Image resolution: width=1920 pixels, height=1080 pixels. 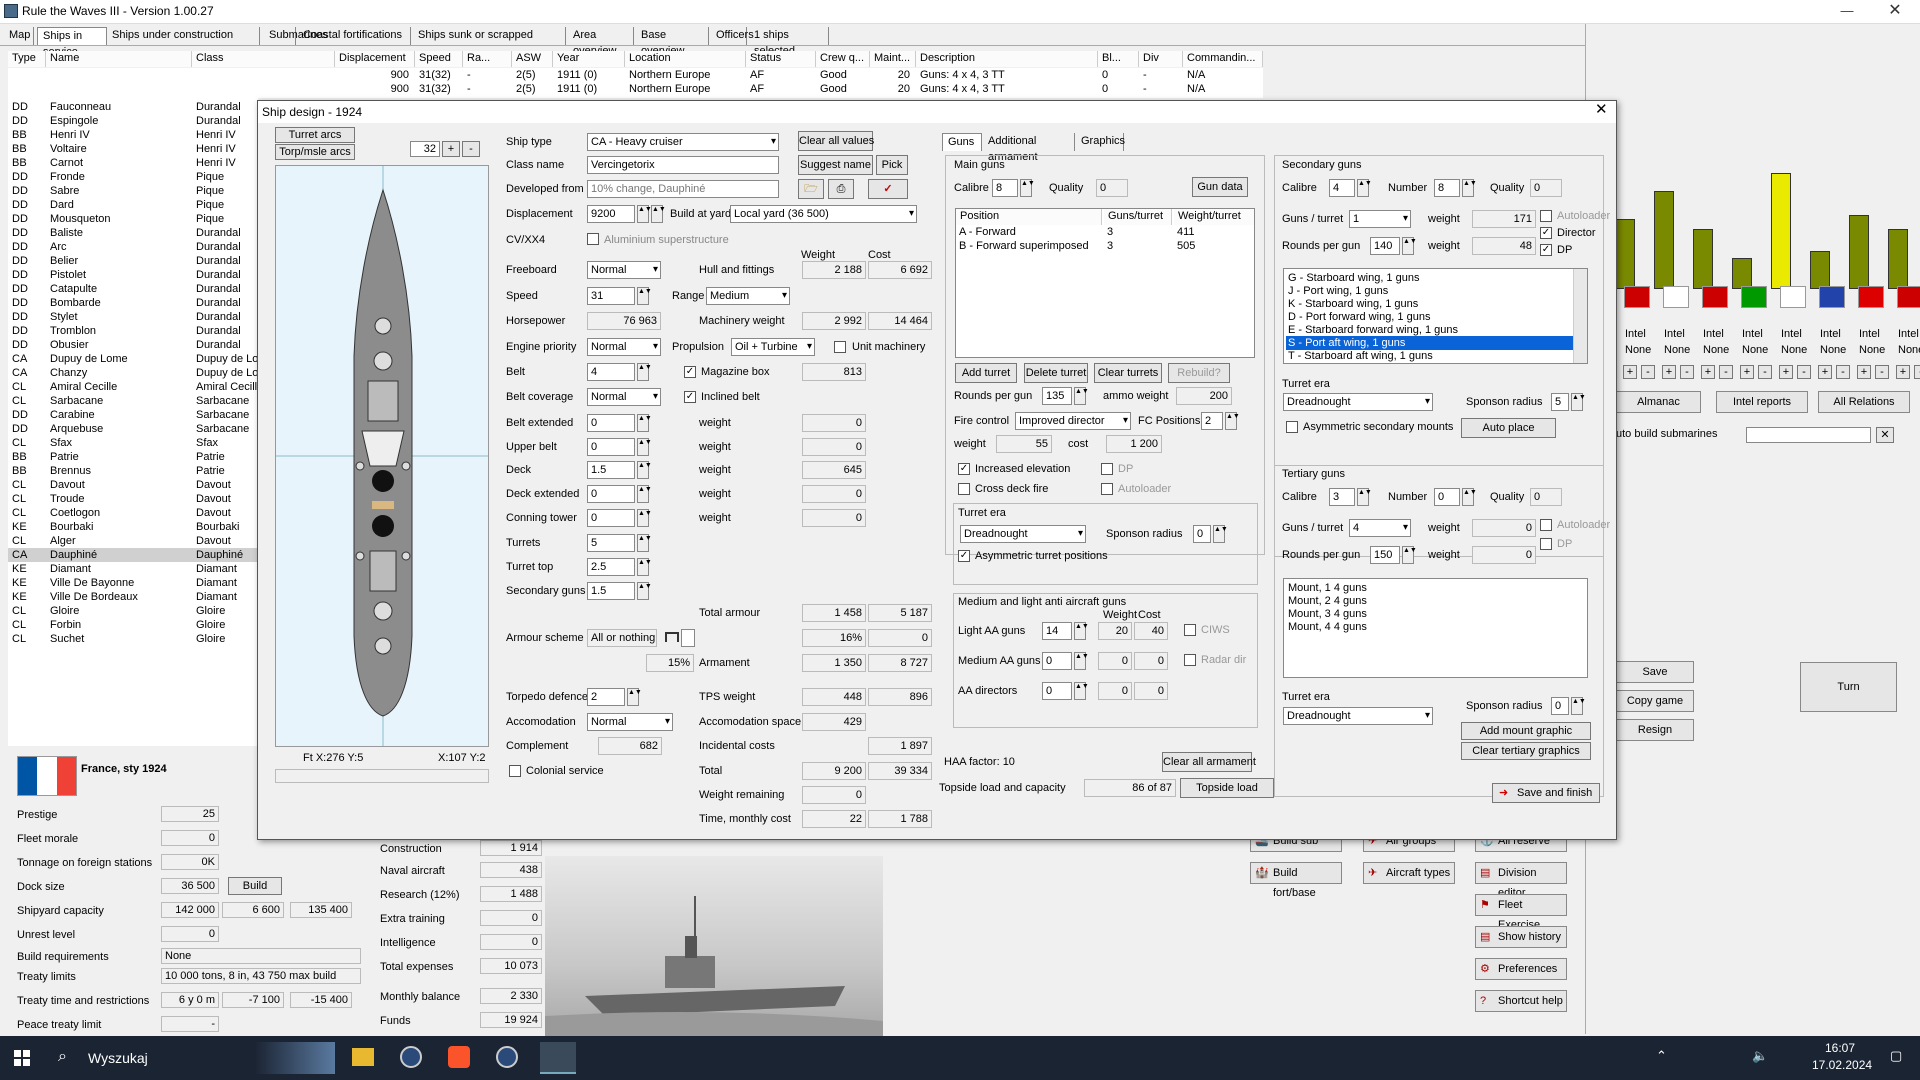 What do you see at coordinates (1885, 435) in the screenshot?
I see `auto-build-clear-icon: ✕` at bounding box center [1885, 435].